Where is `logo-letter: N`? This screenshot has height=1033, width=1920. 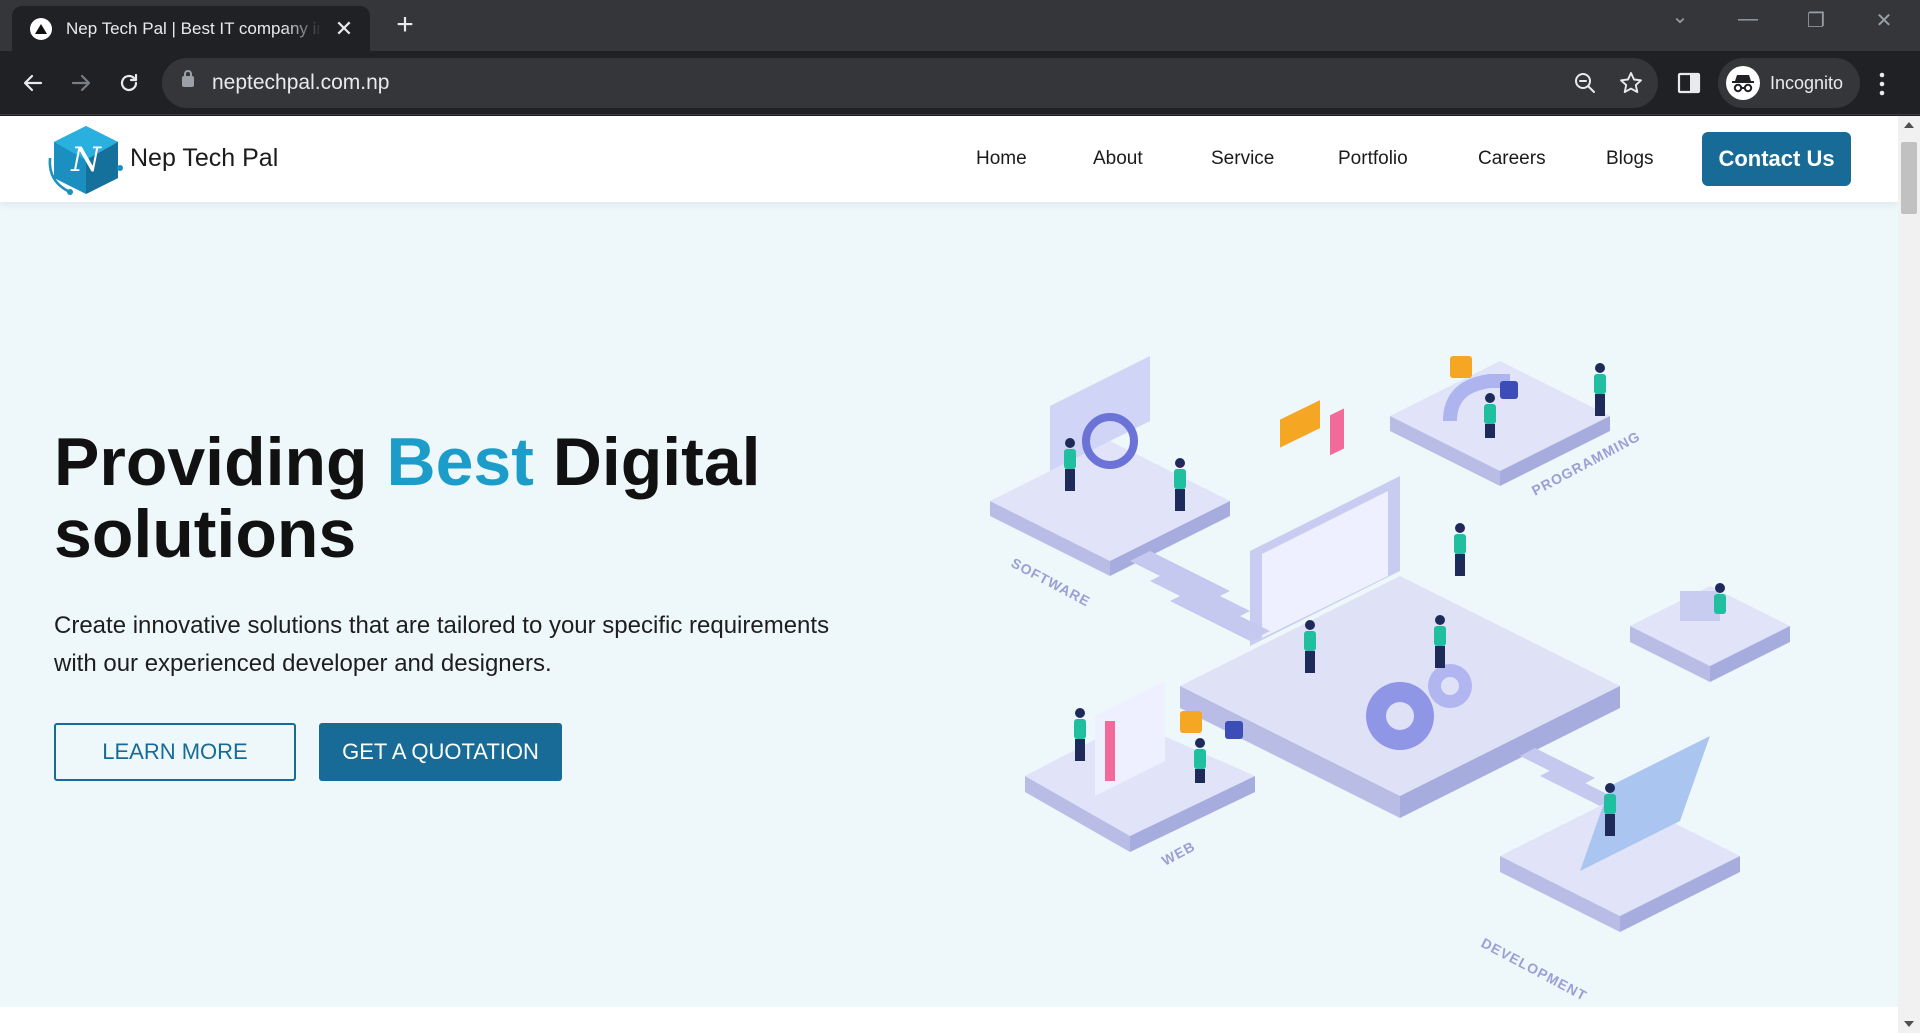
logo-letter: N is located at coordinates (86, 160).